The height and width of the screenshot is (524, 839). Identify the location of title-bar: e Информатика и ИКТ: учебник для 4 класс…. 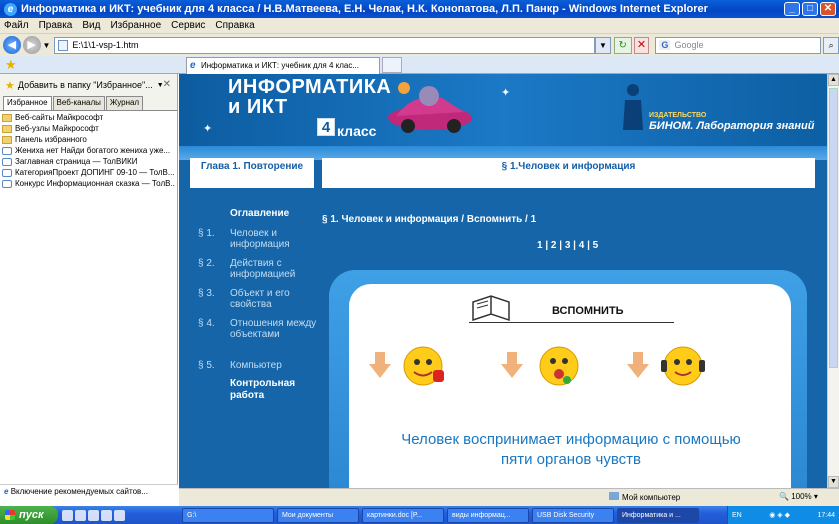
(419, 9).